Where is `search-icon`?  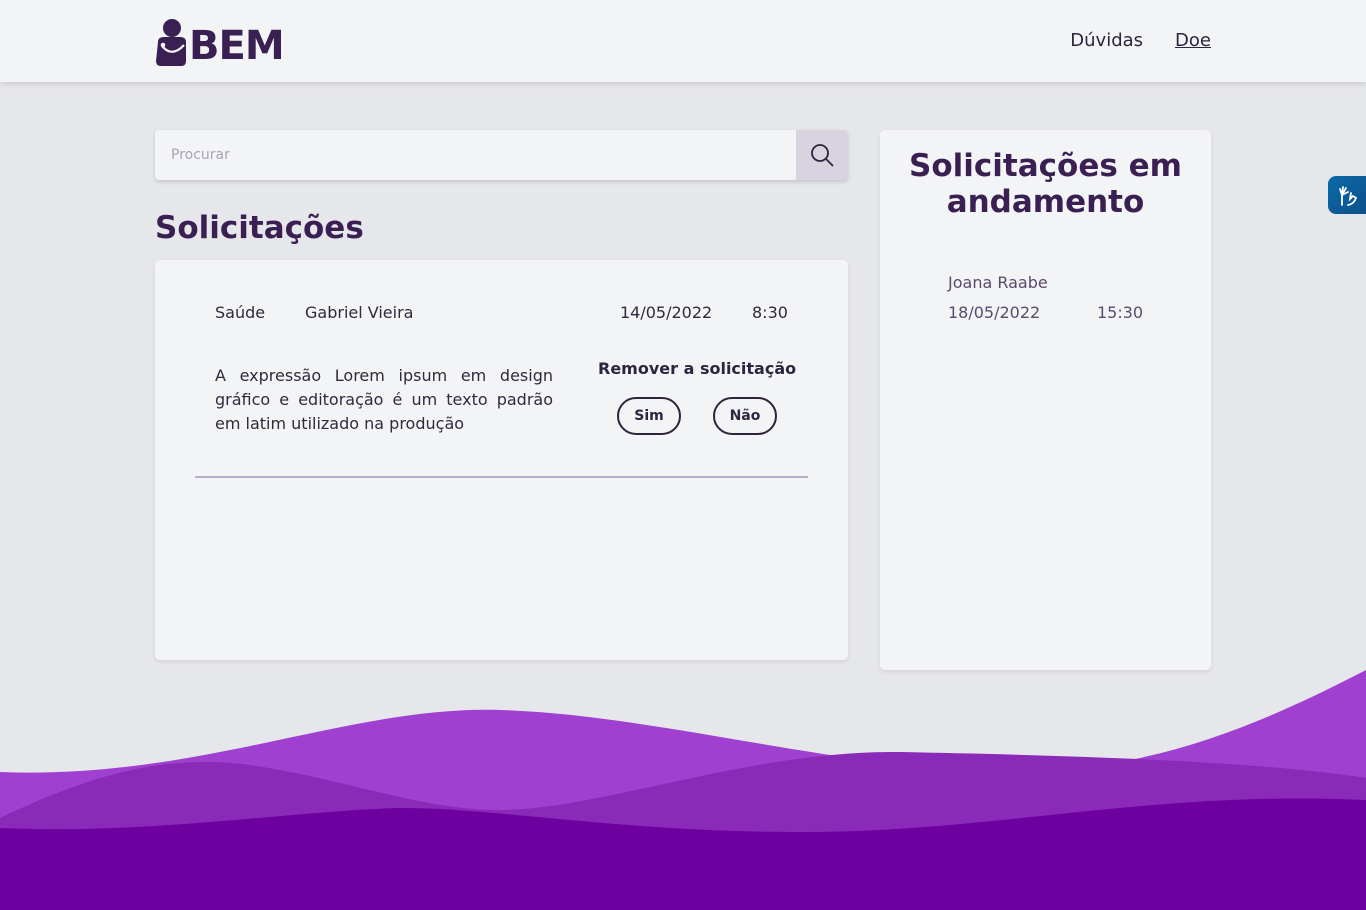
search-icon is located at coordinates (822, 155).